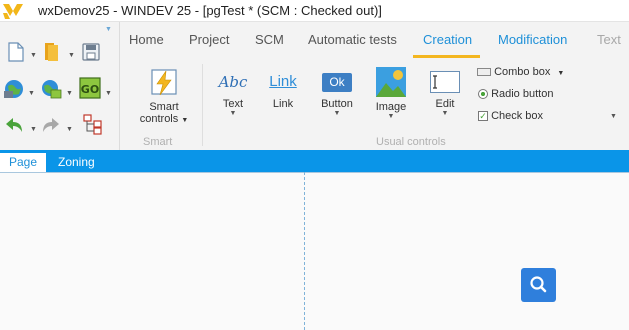 Image resolution: width=629 pixels, height=330 pixels. Describe the element at coordinates (69, 93) in the screenshot. I see `test-dropdown-icon: ▼` at that location.